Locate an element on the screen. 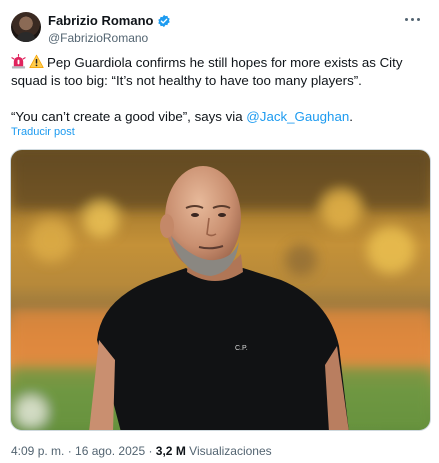  views-label: Visualizaciones is located at coordinates (230, 451).